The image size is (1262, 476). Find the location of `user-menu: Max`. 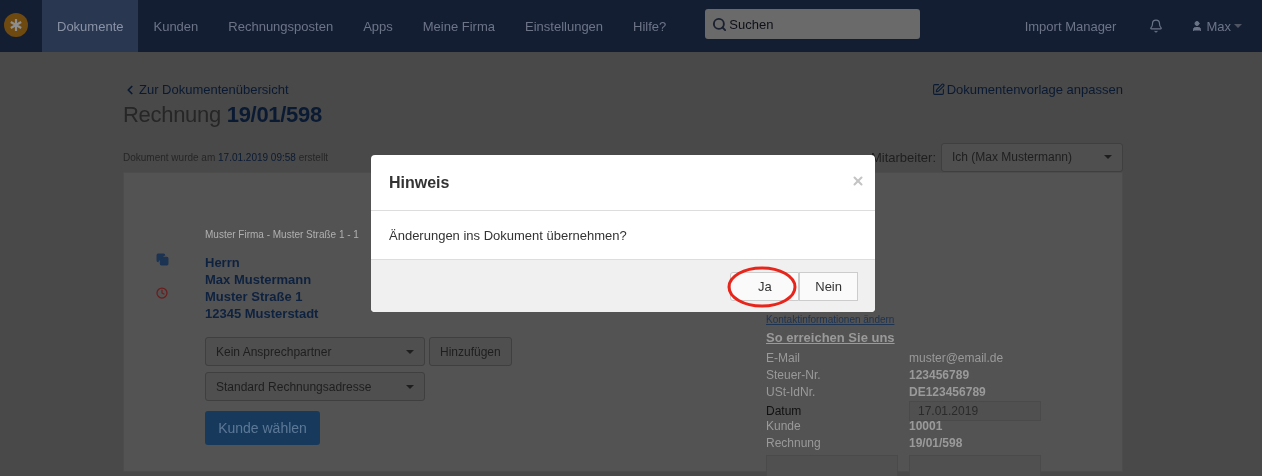

user-menu: Max is located at coordinates (1211, 26).